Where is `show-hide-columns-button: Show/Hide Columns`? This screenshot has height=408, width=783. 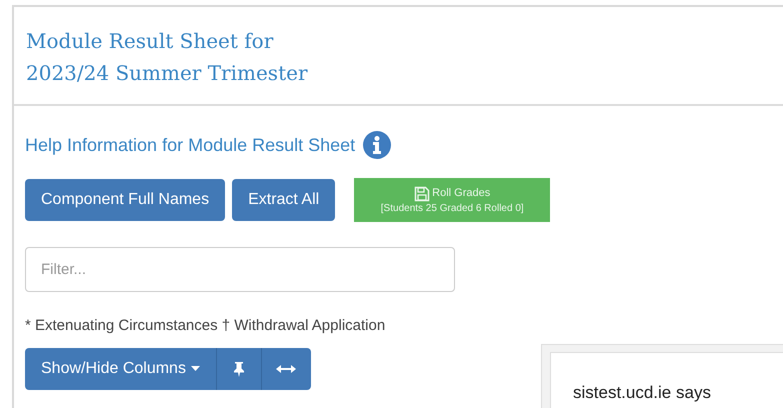
show-hide-columns-button: Show/Hide Columns is located at coordinates (121, 369).